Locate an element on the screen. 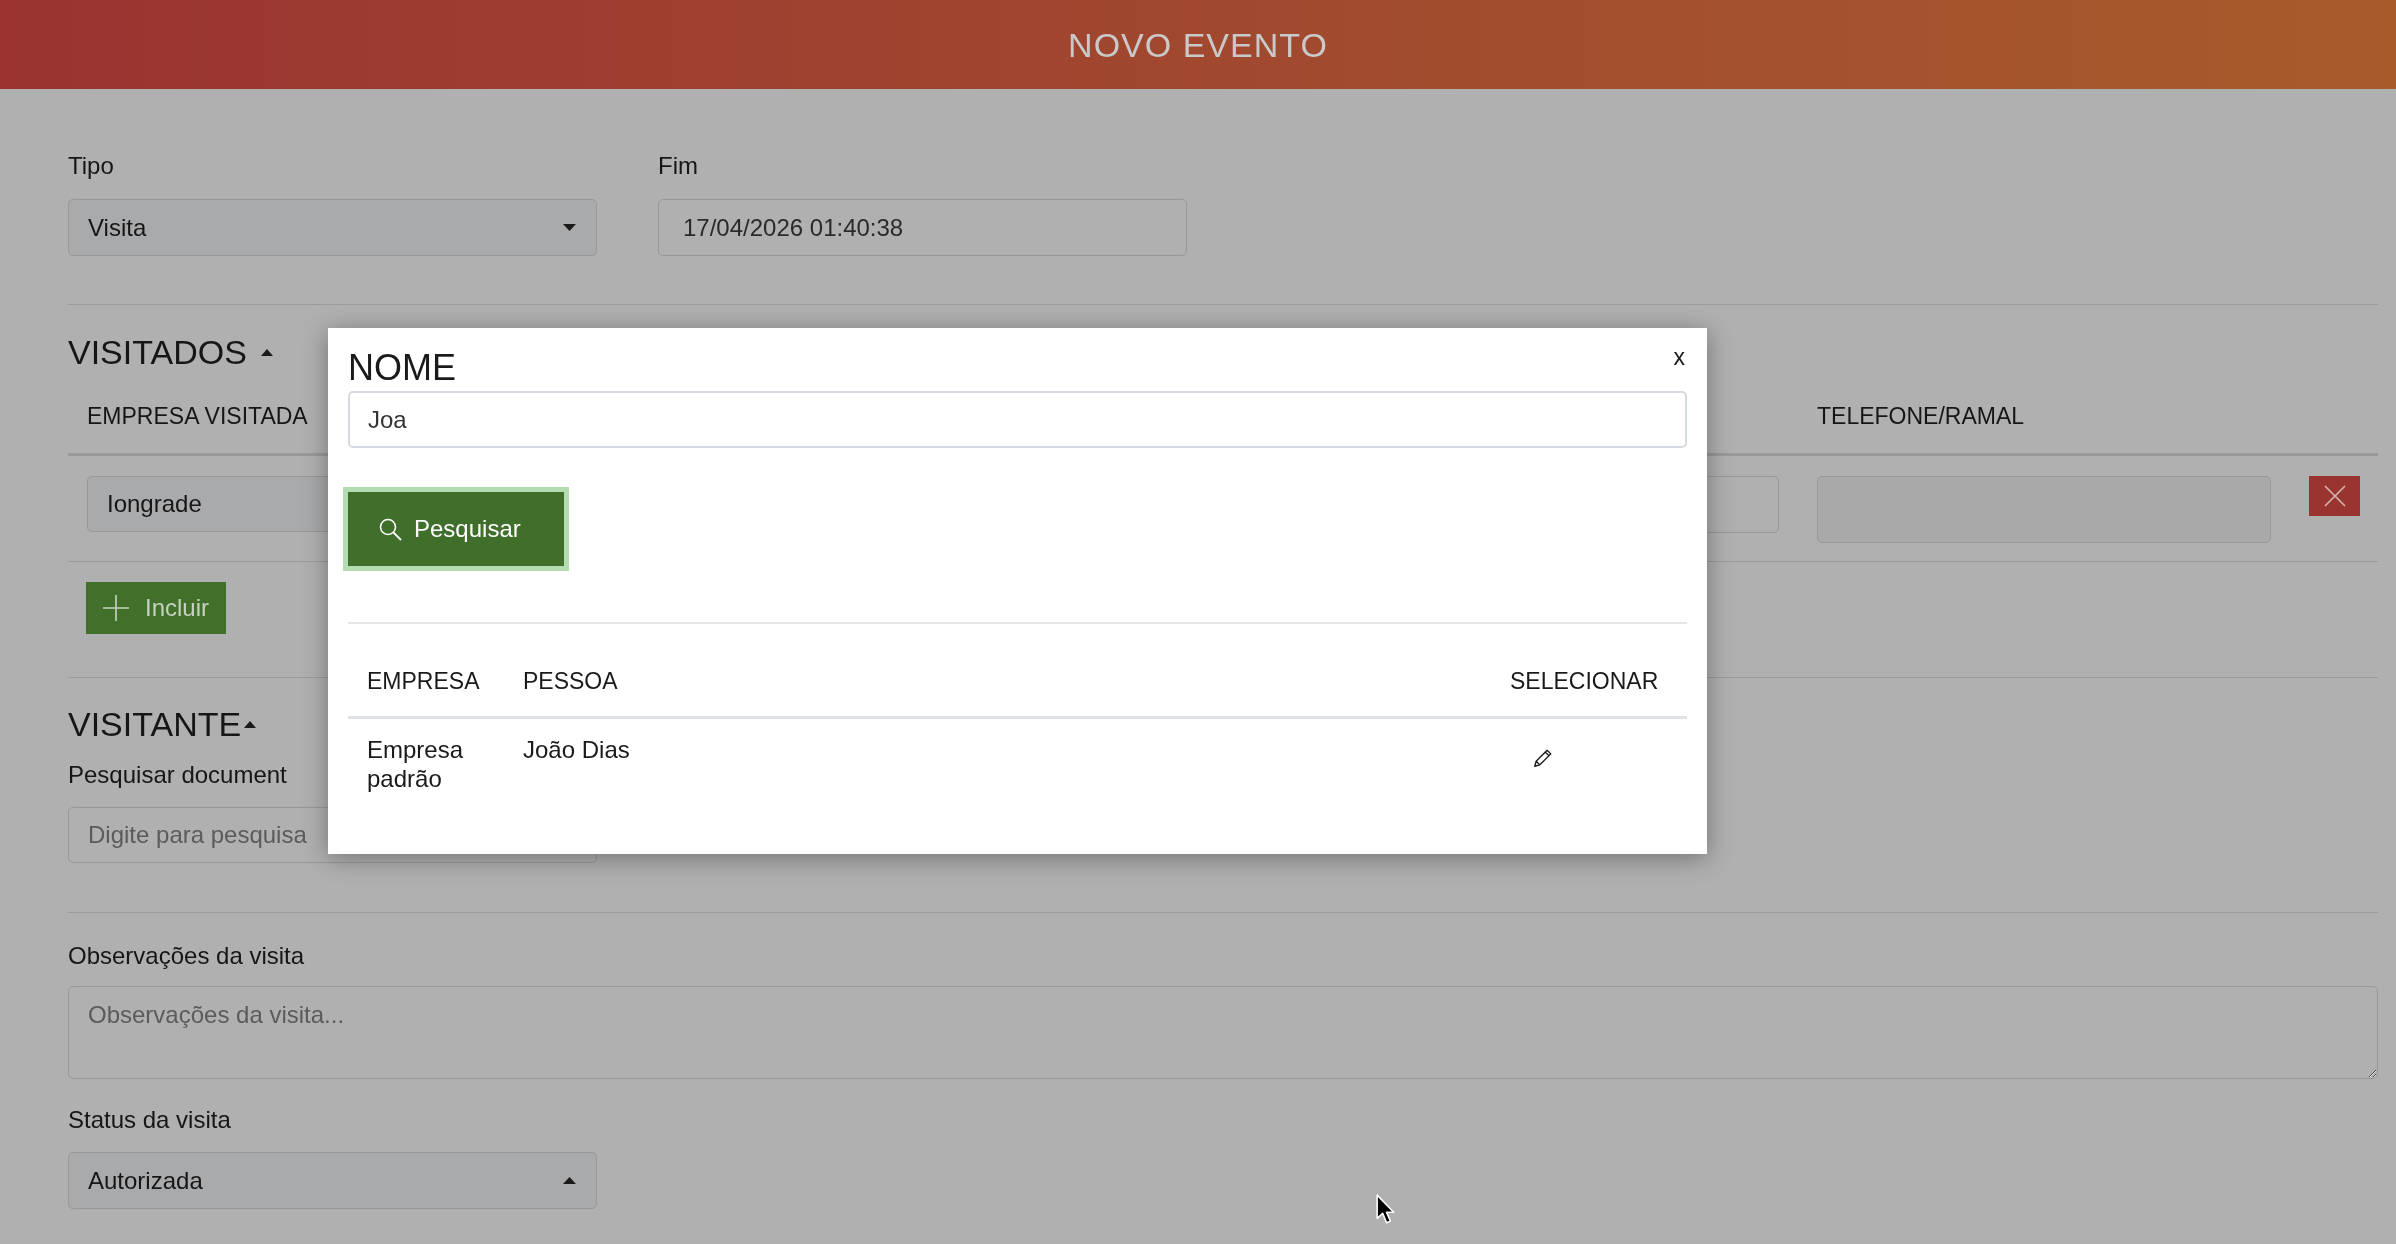  modal-title: NOME is located at coordinates (402, 368).